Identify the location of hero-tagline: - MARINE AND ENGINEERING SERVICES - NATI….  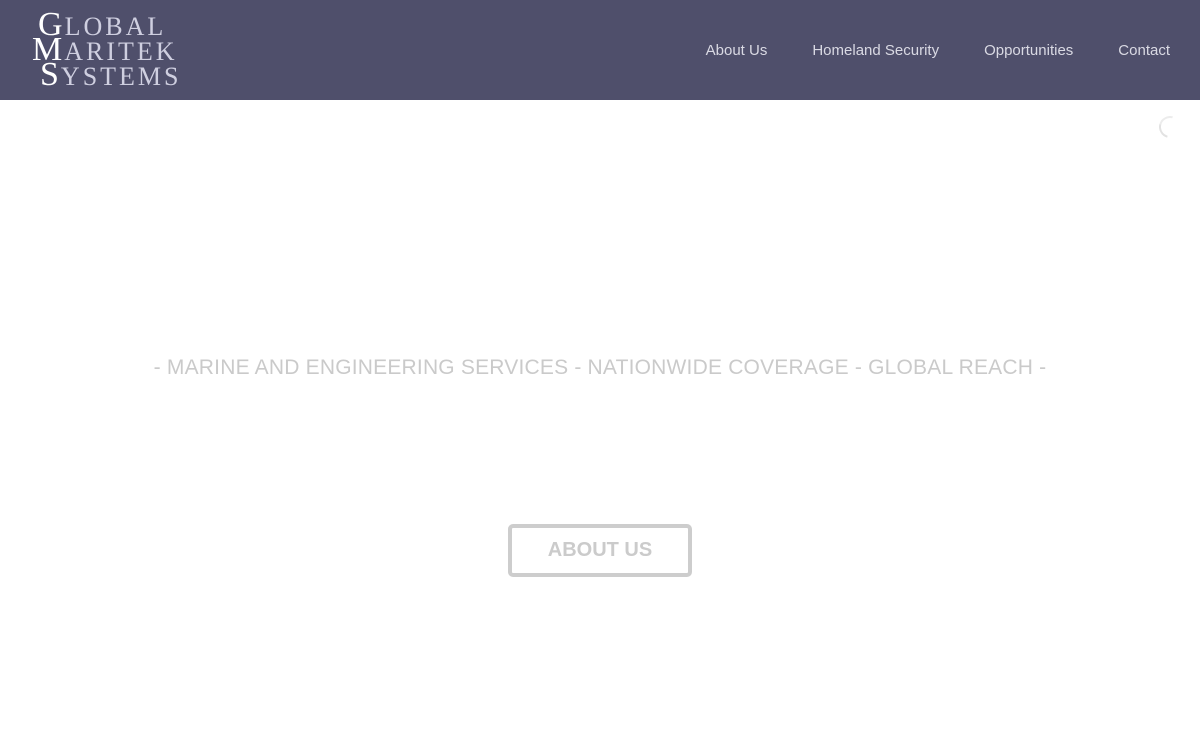
(600, 367).